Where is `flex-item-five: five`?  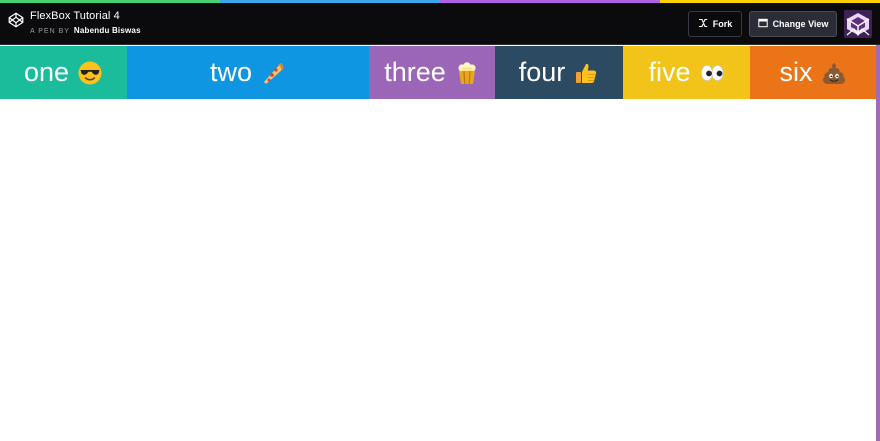
flex-item-five: five is located at coordinates (686, 72).